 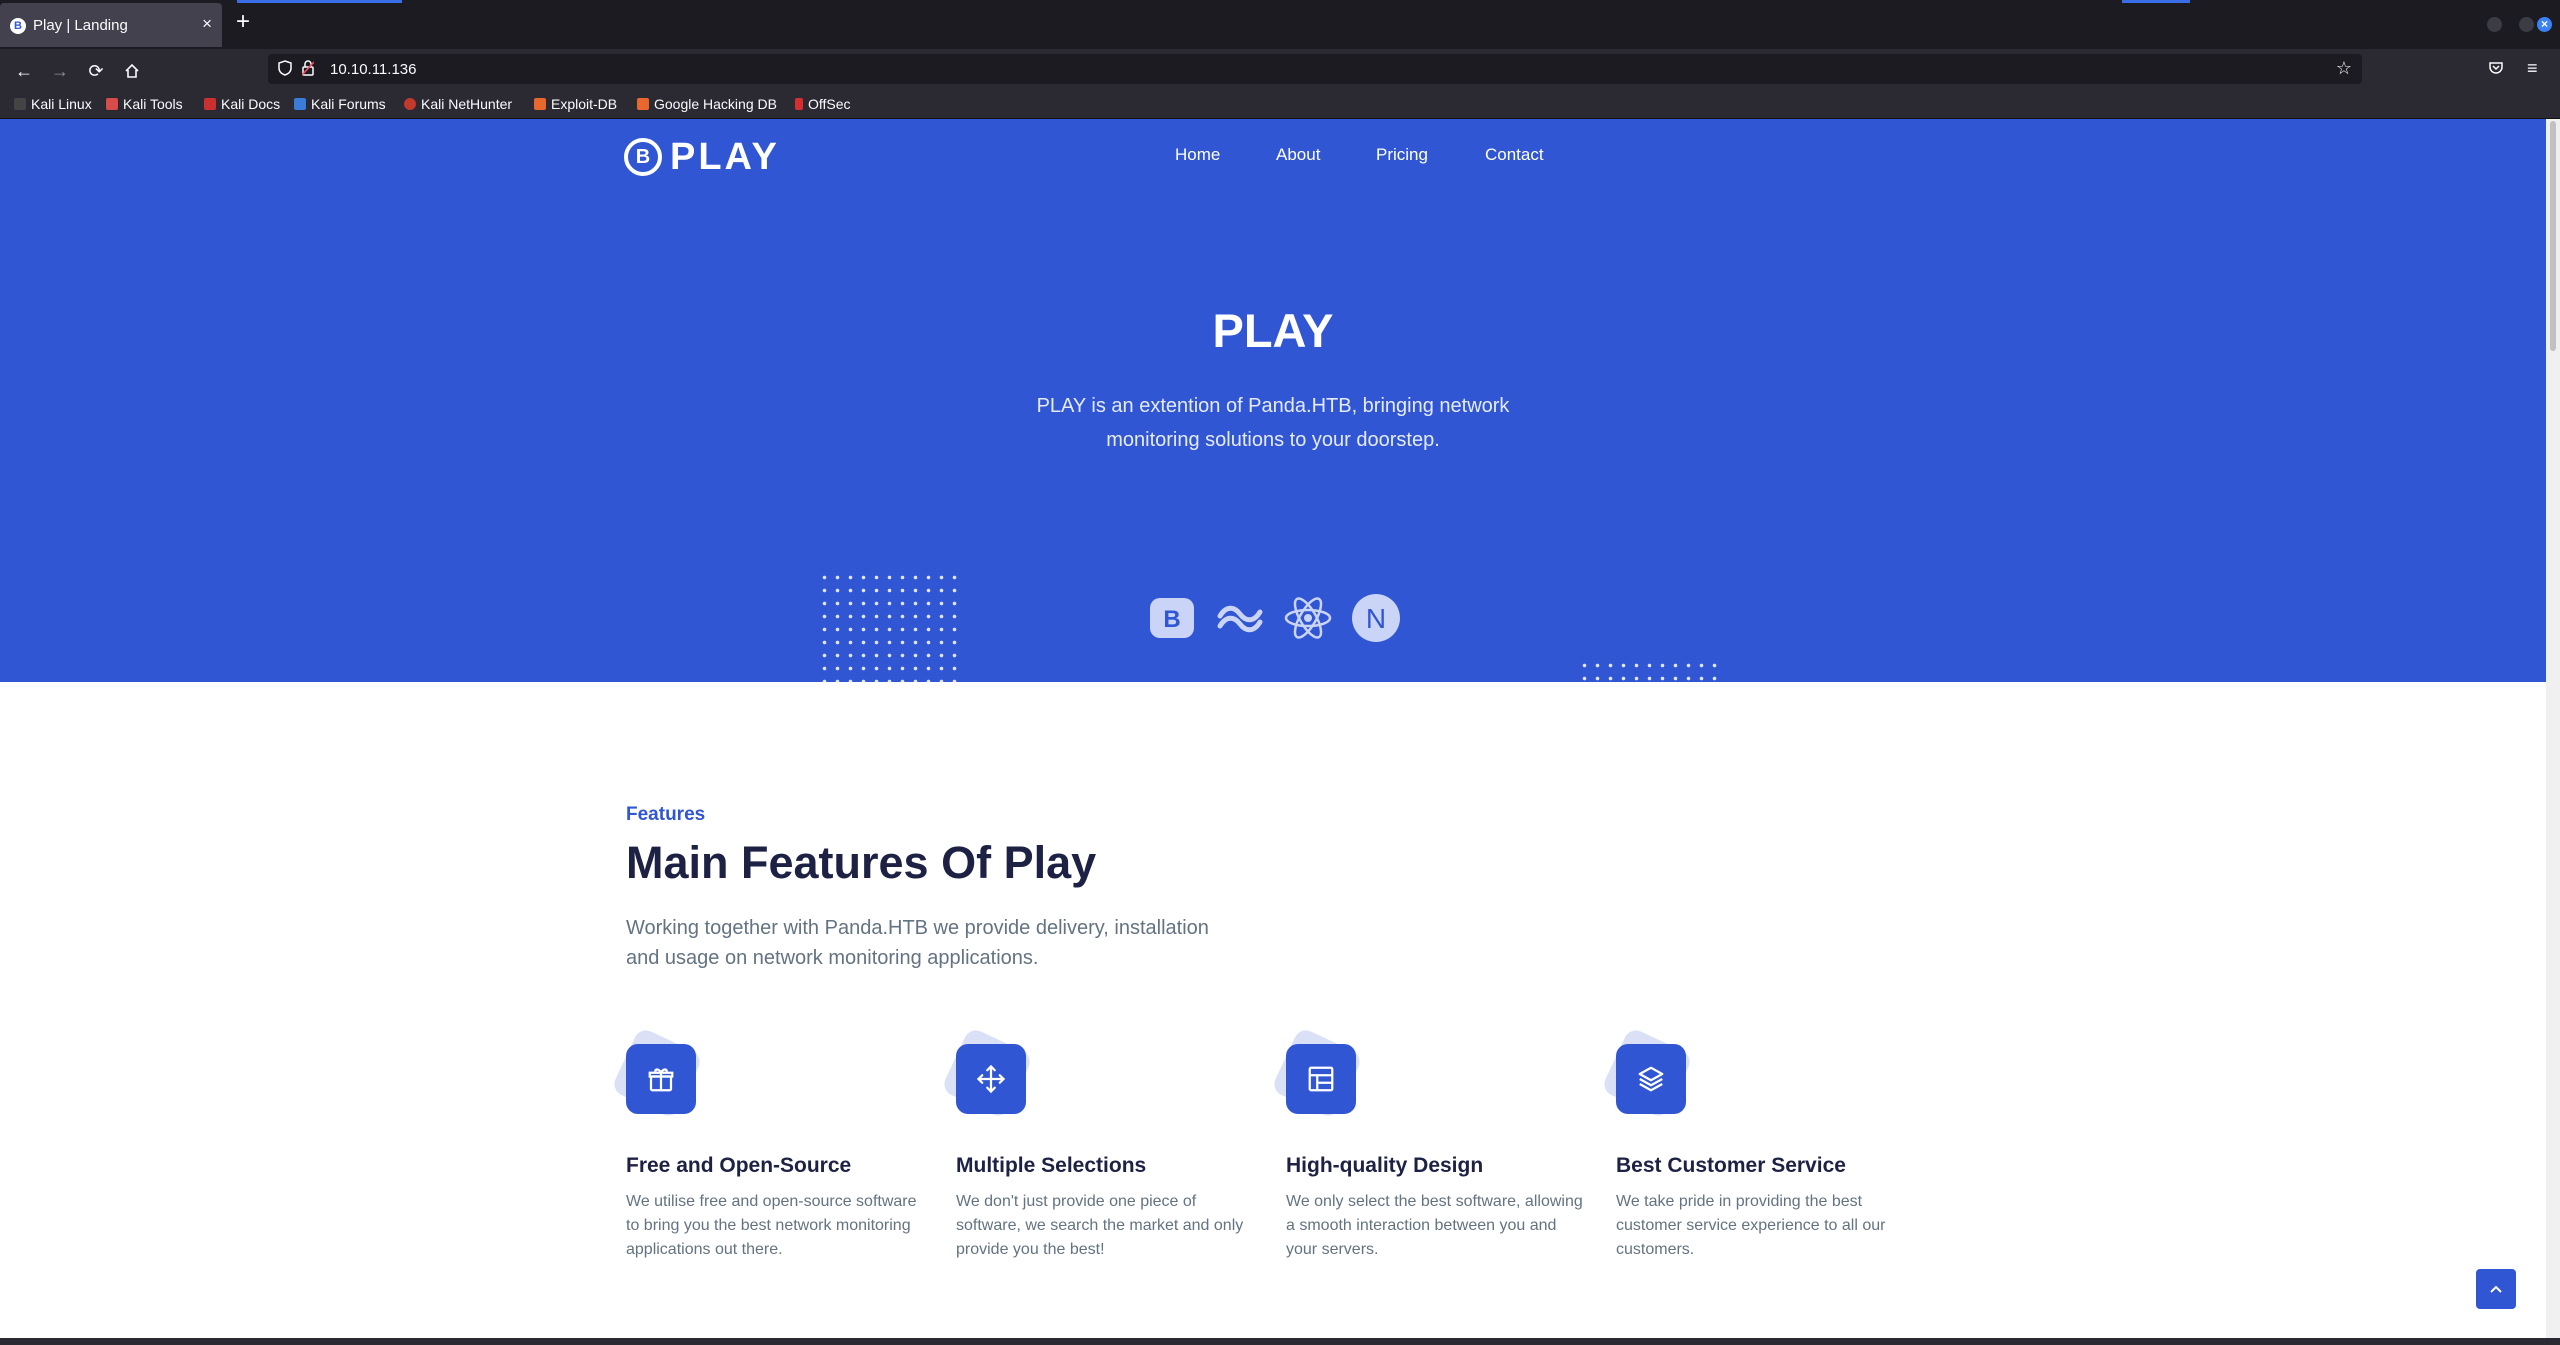 I want to click on chevron-up-icon, so click(x=2496, y=1289).